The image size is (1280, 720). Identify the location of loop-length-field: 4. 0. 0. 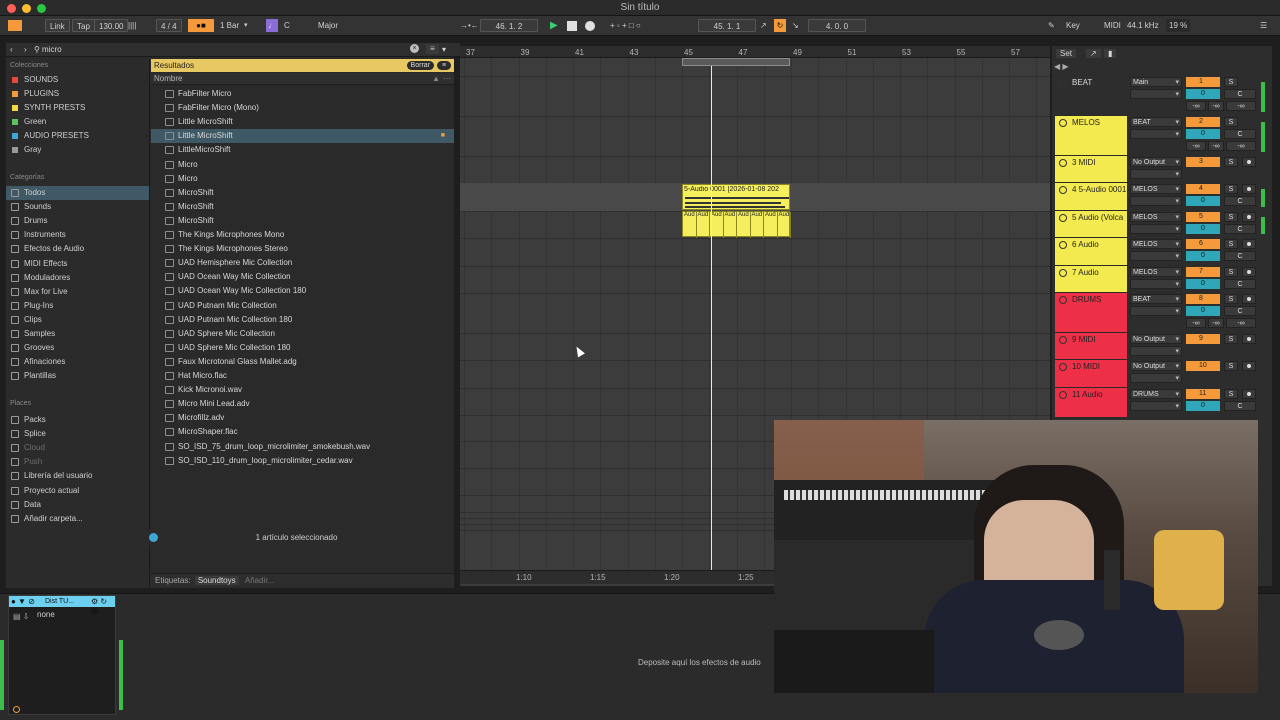
(837, 25).